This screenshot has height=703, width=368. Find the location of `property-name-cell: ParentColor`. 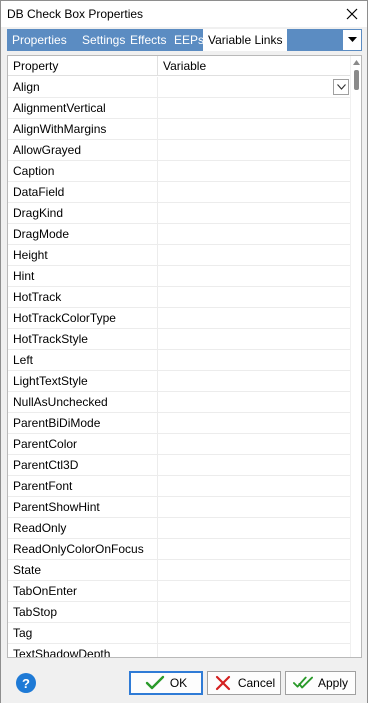

property-name-cell: ParentColor is located at coordinates (83, 444).